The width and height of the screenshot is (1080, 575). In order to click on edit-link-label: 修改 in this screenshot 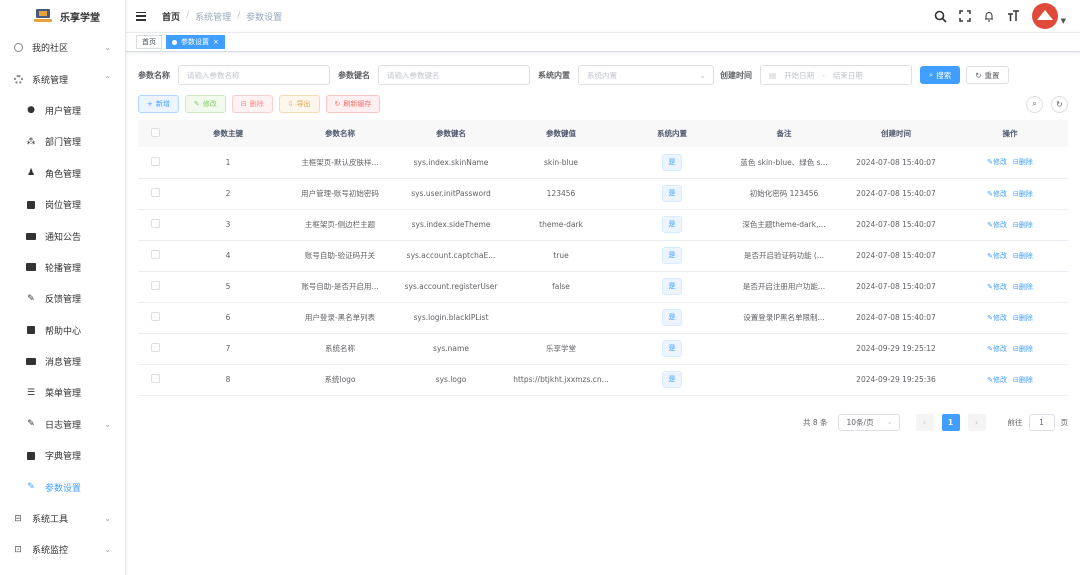, I will do `click(1000, 379)`.